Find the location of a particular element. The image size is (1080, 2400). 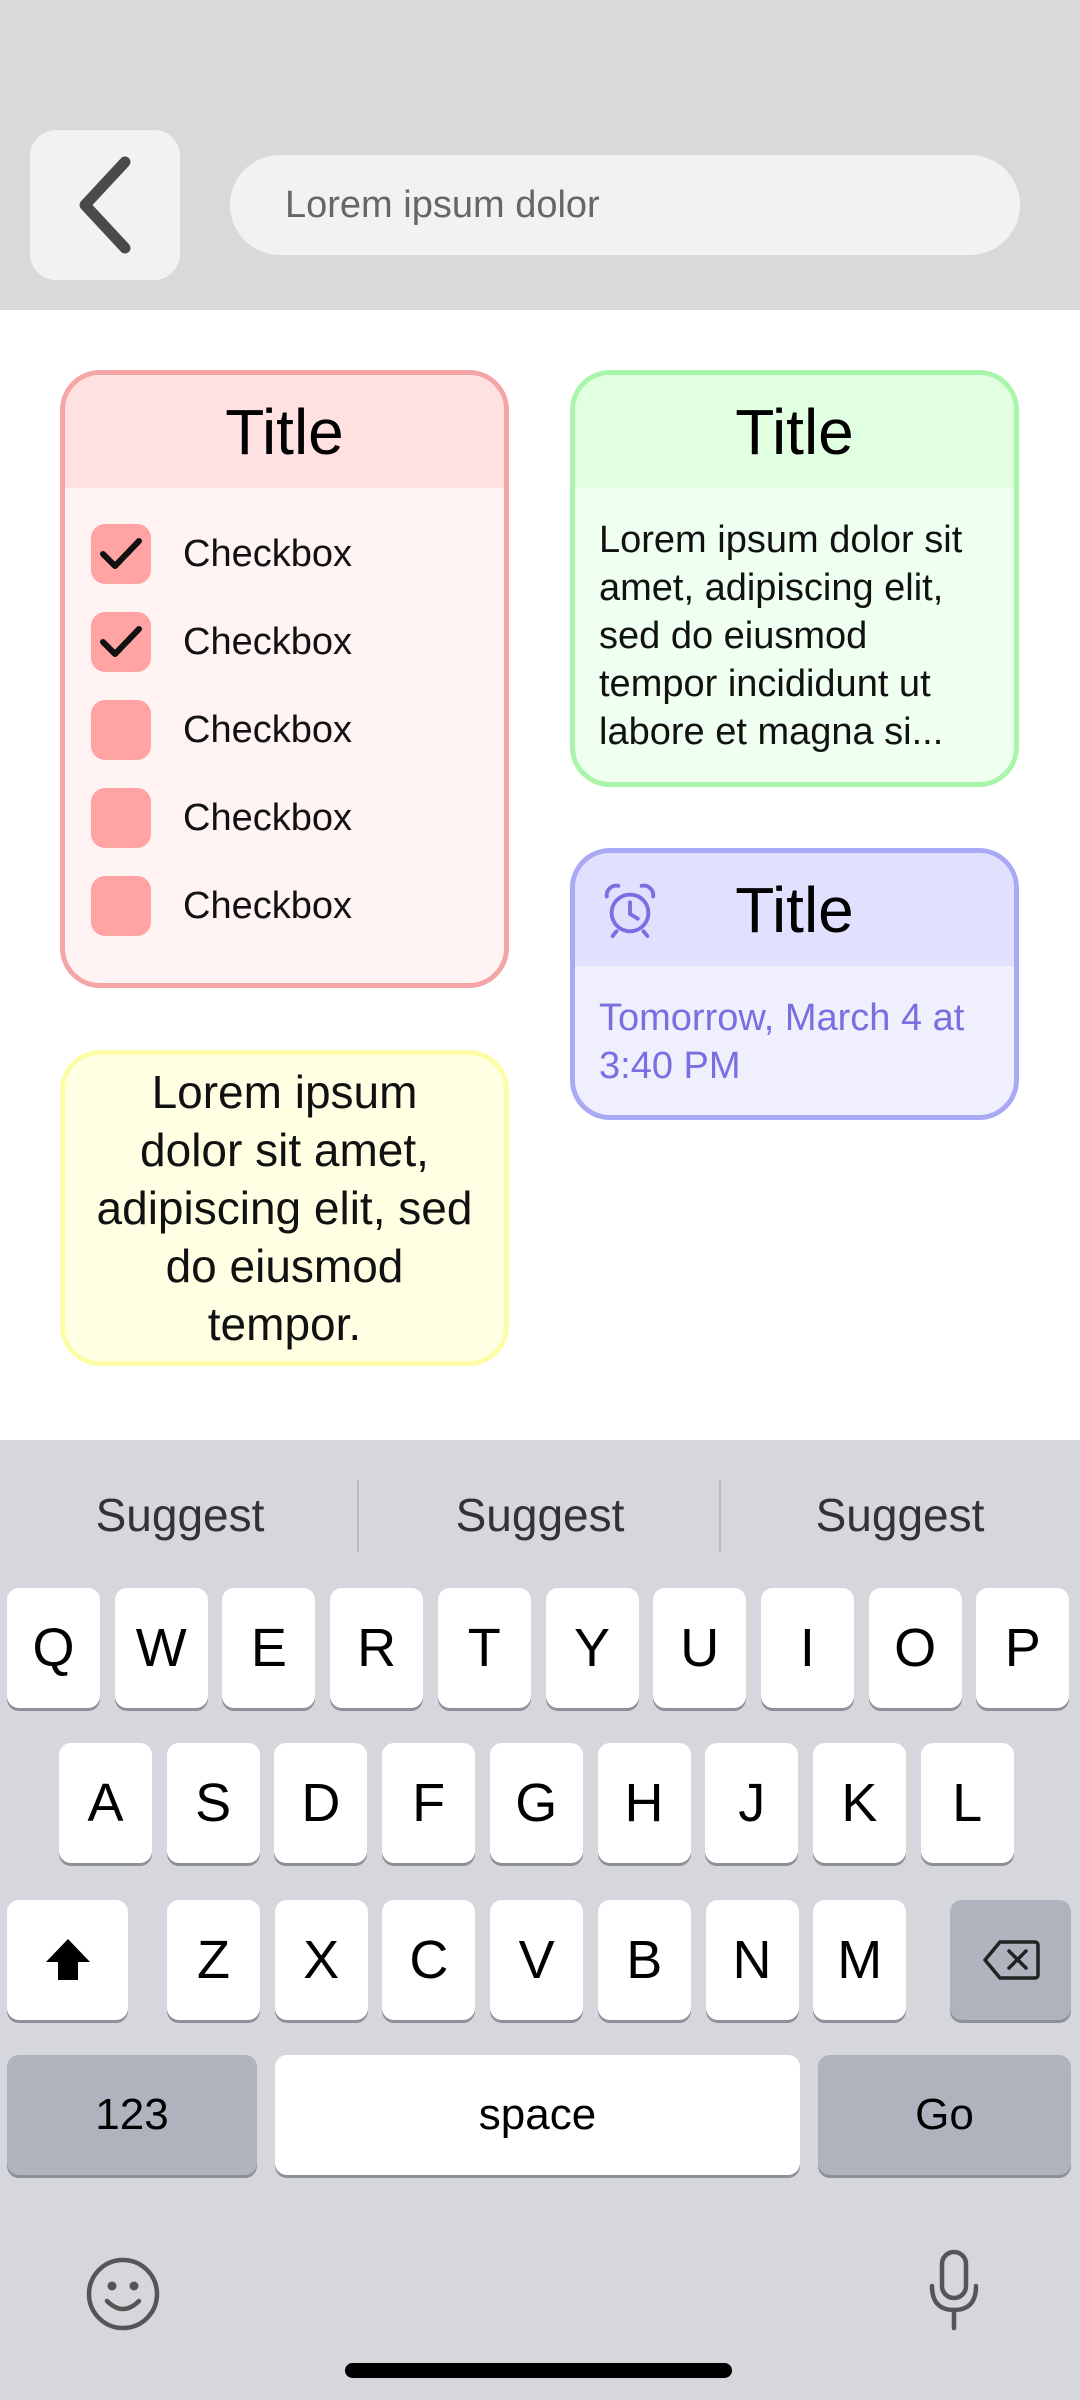

key-f: F is located at coordinates (429, 1803).